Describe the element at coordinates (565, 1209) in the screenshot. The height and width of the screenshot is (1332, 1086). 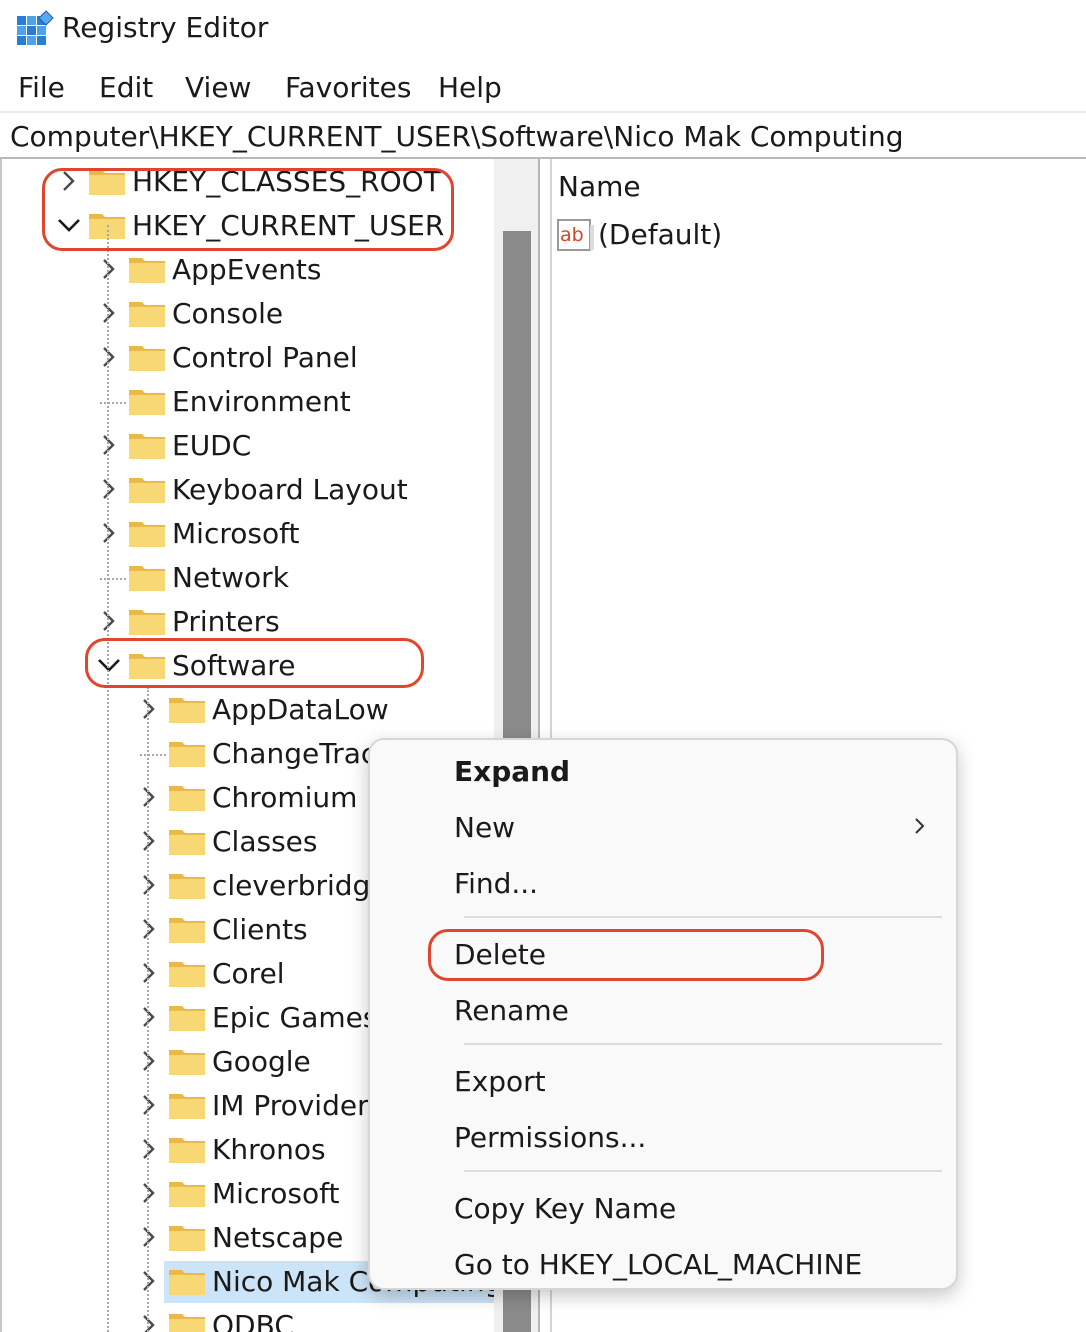
I see `menu-item-copy-key-name: Copy Key Name` at that location.